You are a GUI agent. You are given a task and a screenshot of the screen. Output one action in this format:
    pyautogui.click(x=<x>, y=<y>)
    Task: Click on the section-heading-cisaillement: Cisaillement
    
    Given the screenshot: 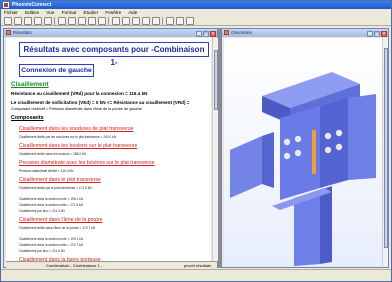 What is the action you would take?
    pyautogui.click(x=30, y=84)
    